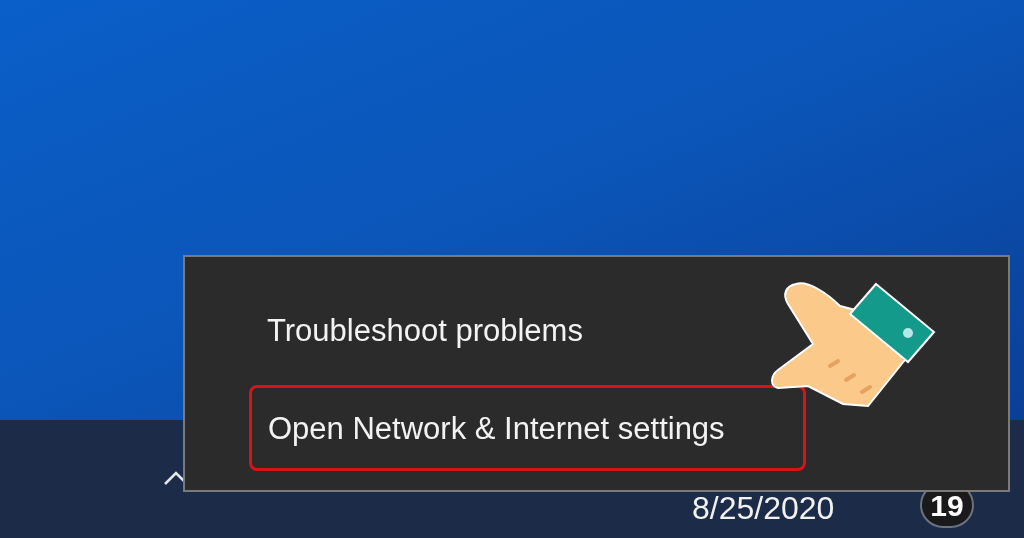 The height and width of the screenshot is (538, 1024). Describe the element at coordinates (527, 428) in the screenshot. I see `menu-item: Open Network & Internet settings` at that location.